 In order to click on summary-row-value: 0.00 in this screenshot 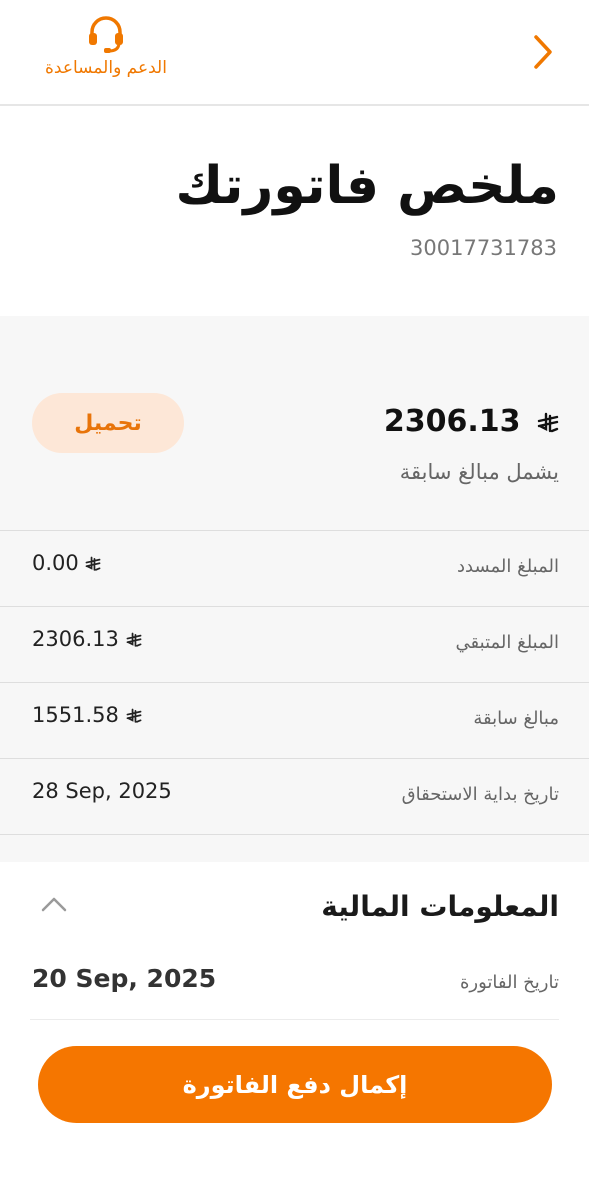, I will do `click(66, 563)`.